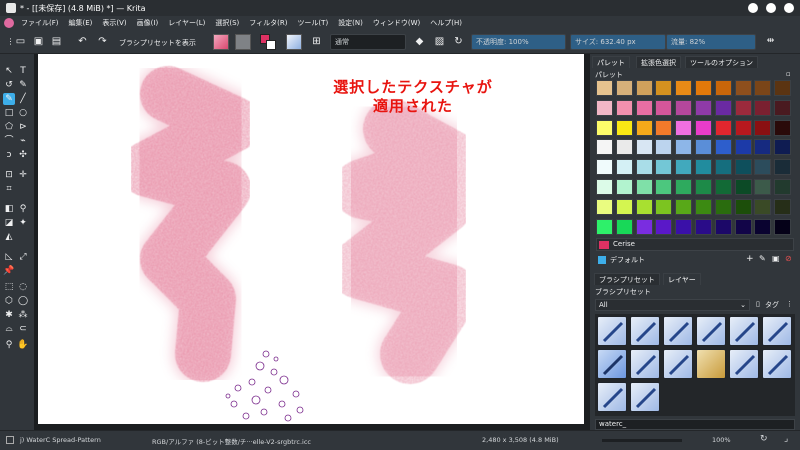 This screenshot has height=450, width=800. Describe the element at coordinates (268, 23) in the screenshot. I see `menu-filter: フィルタ(R)` at that location.